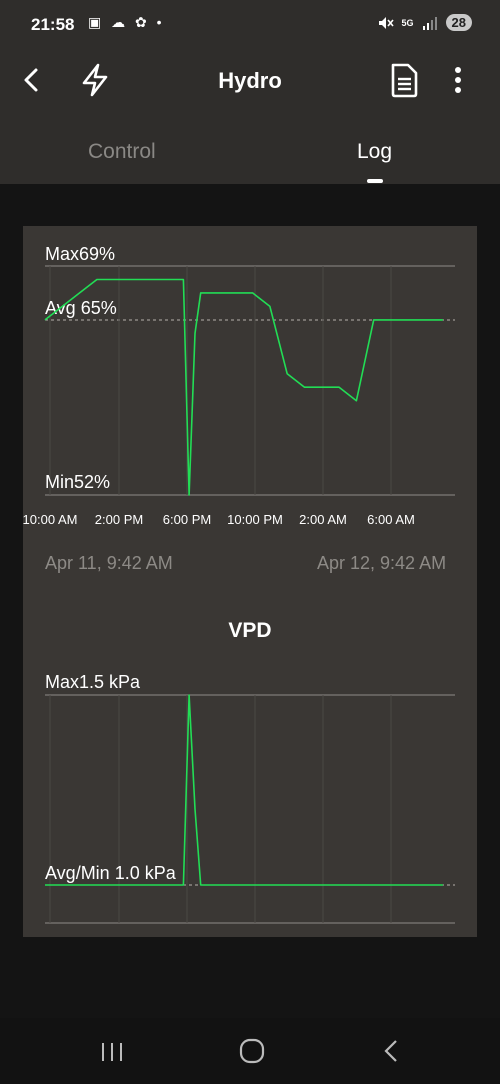 This screenshot has width=500, height=1084. What do you see at coordinates (109, 563) in the screenshot?
I see `range-start-date: Apr 11, 9:42 AM` at bounding box center [109, 563].